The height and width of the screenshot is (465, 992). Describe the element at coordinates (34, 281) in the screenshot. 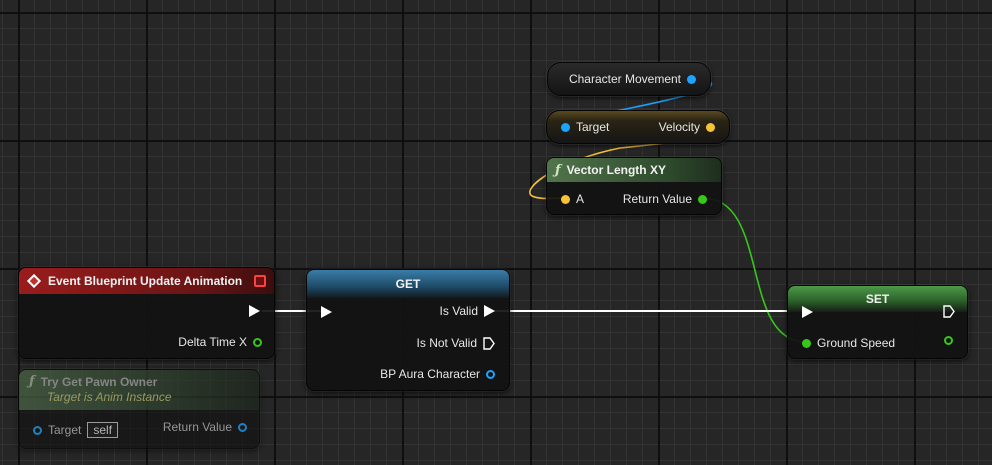

I see `event-diamond-icon` at that location.